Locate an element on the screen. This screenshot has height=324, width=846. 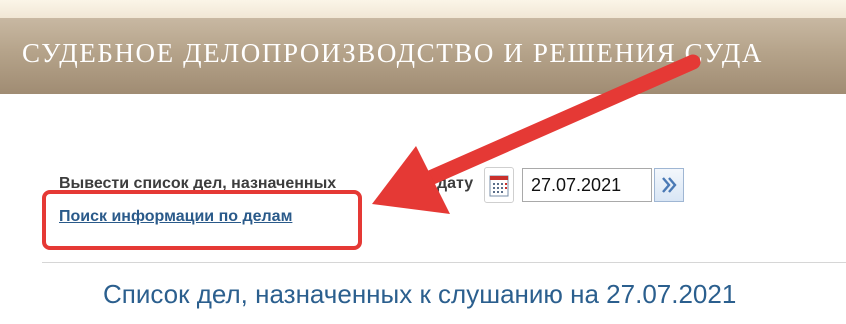
date-input is located at coordinates (587, 185).